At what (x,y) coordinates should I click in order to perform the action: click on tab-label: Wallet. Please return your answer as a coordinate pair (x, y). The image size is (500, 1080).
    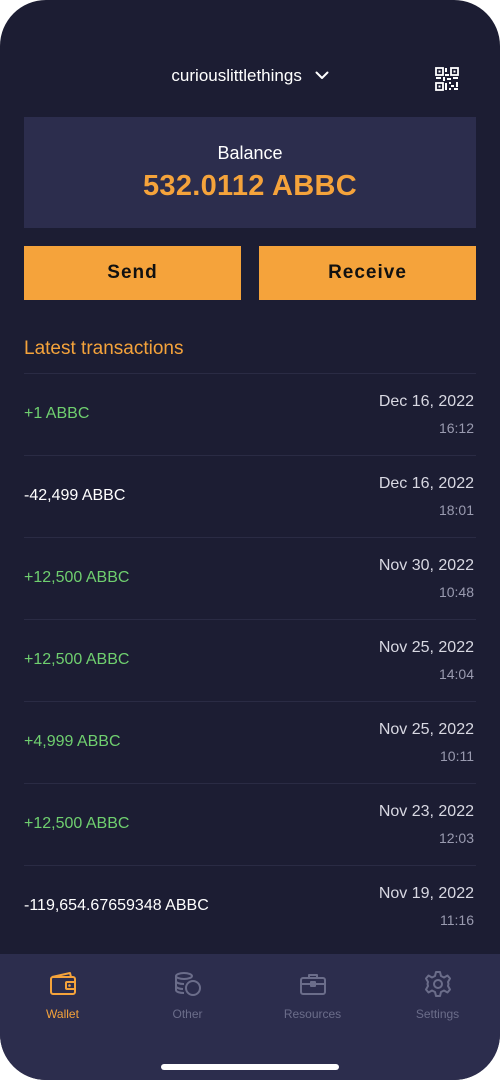
    Looking at the image, I should click on (62, 1014).